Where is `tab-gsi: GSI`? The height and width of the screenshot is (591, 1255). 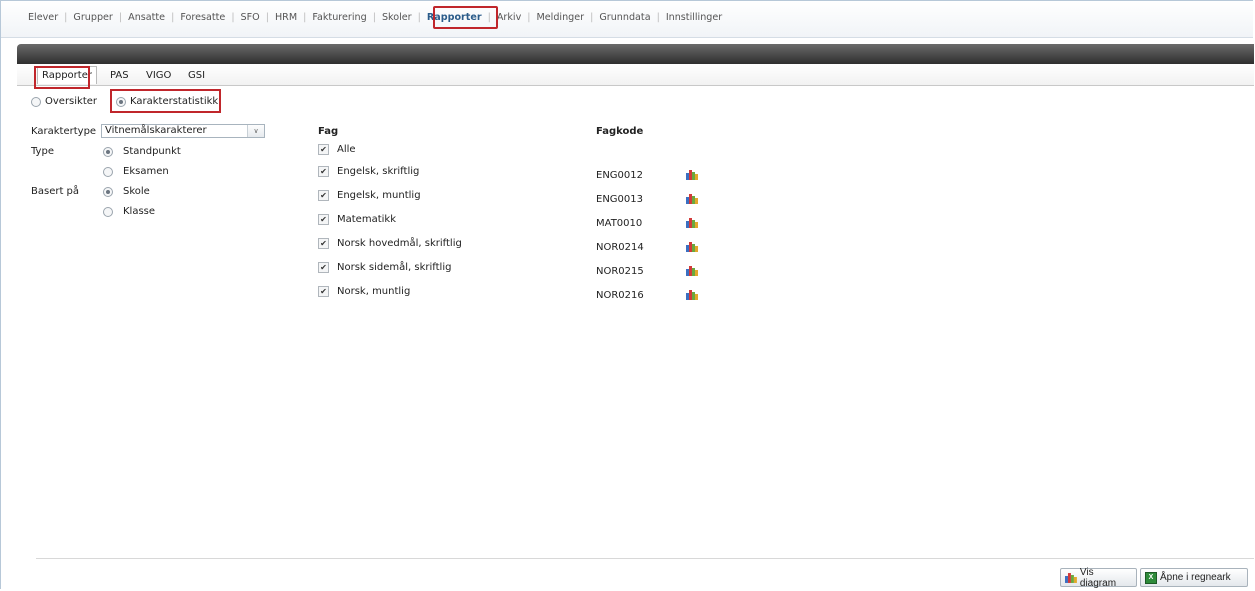 tab-gsi: GSI is located at coordinates (196, 75).